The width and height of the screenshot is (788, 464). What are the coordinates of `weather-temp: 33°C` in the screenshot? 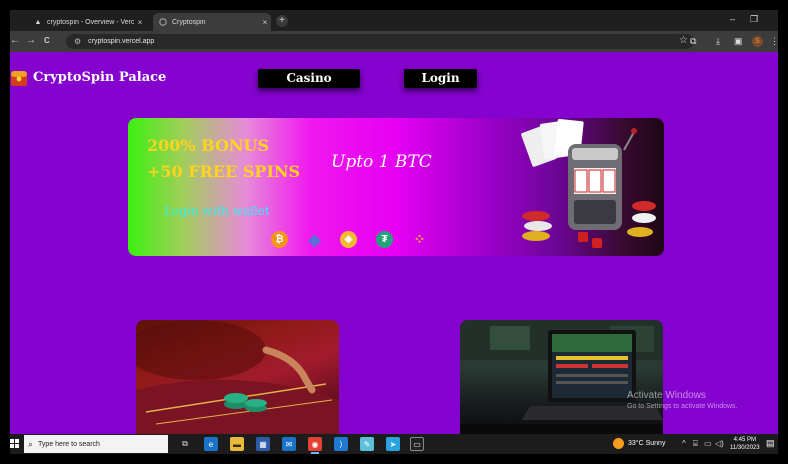 It's located at (636, 443).